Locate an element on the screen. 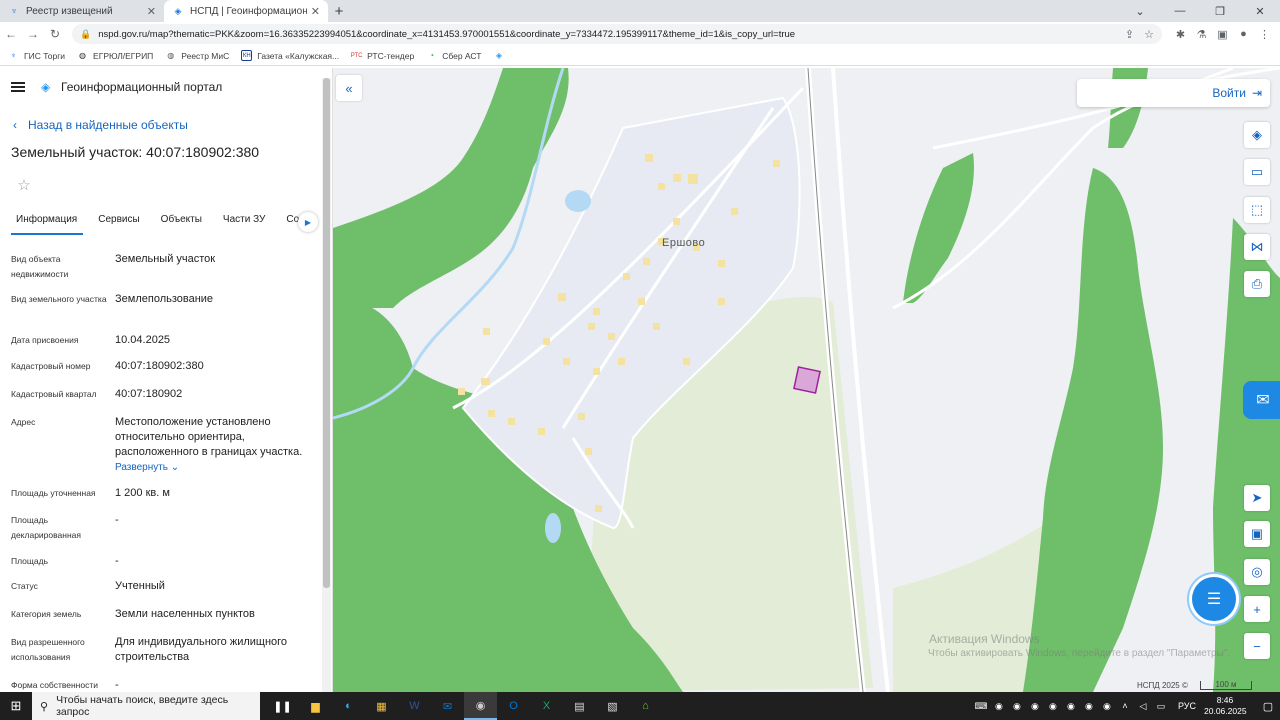 Image resolution: width=1280 pixels, height=720 pixels. mail-icon: ✉ is located at coordinates (447, 706).